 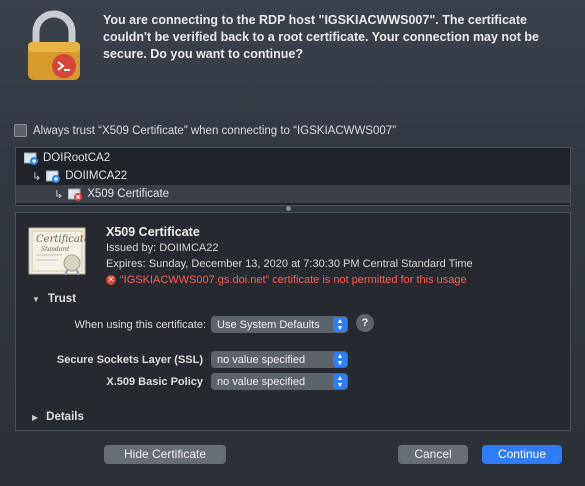 I want to click on split-view-handle, so click(x=288, y=208).